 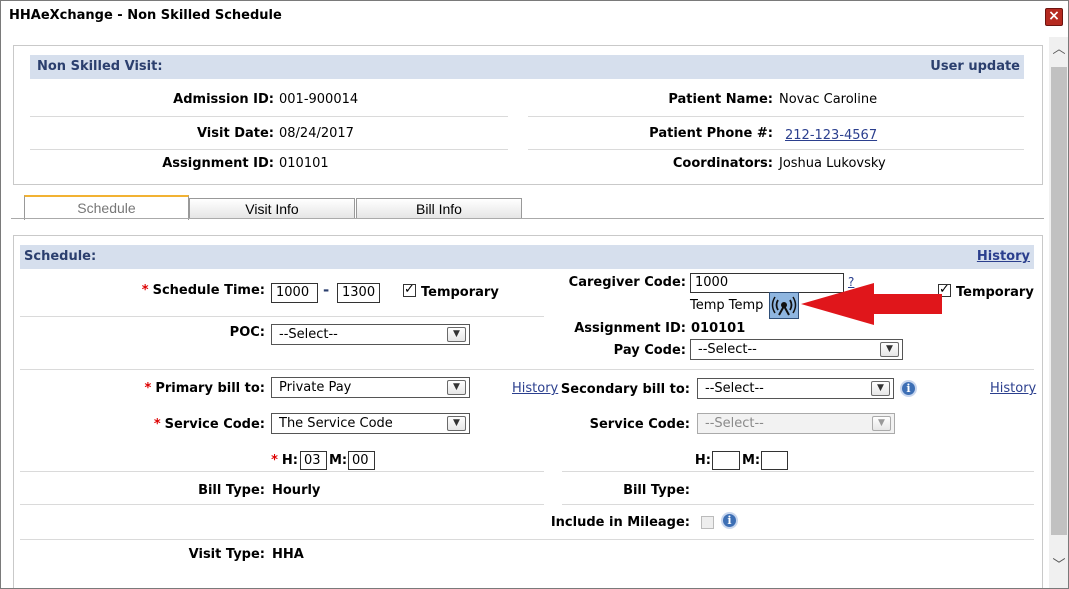 What do you see at coordinates (656, 490) in the screenshot?
I see `secondary-bill-type-label: Bill Type:` at bounding box center [656, 490].